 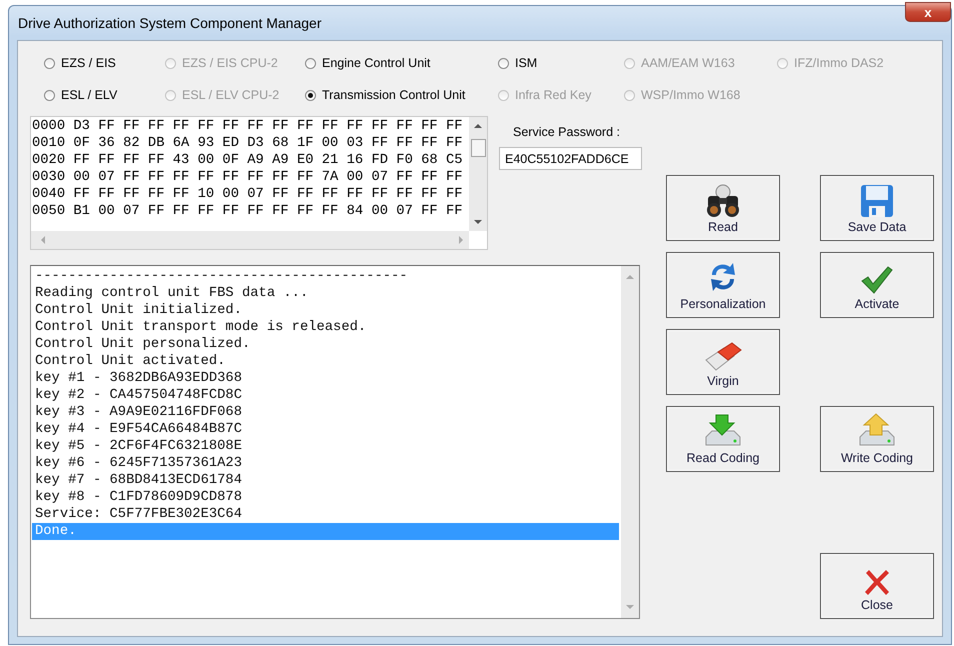 I want to click on log-line: key #5 - 2CF6F4FC6321808E, so click(x=325, y=446).